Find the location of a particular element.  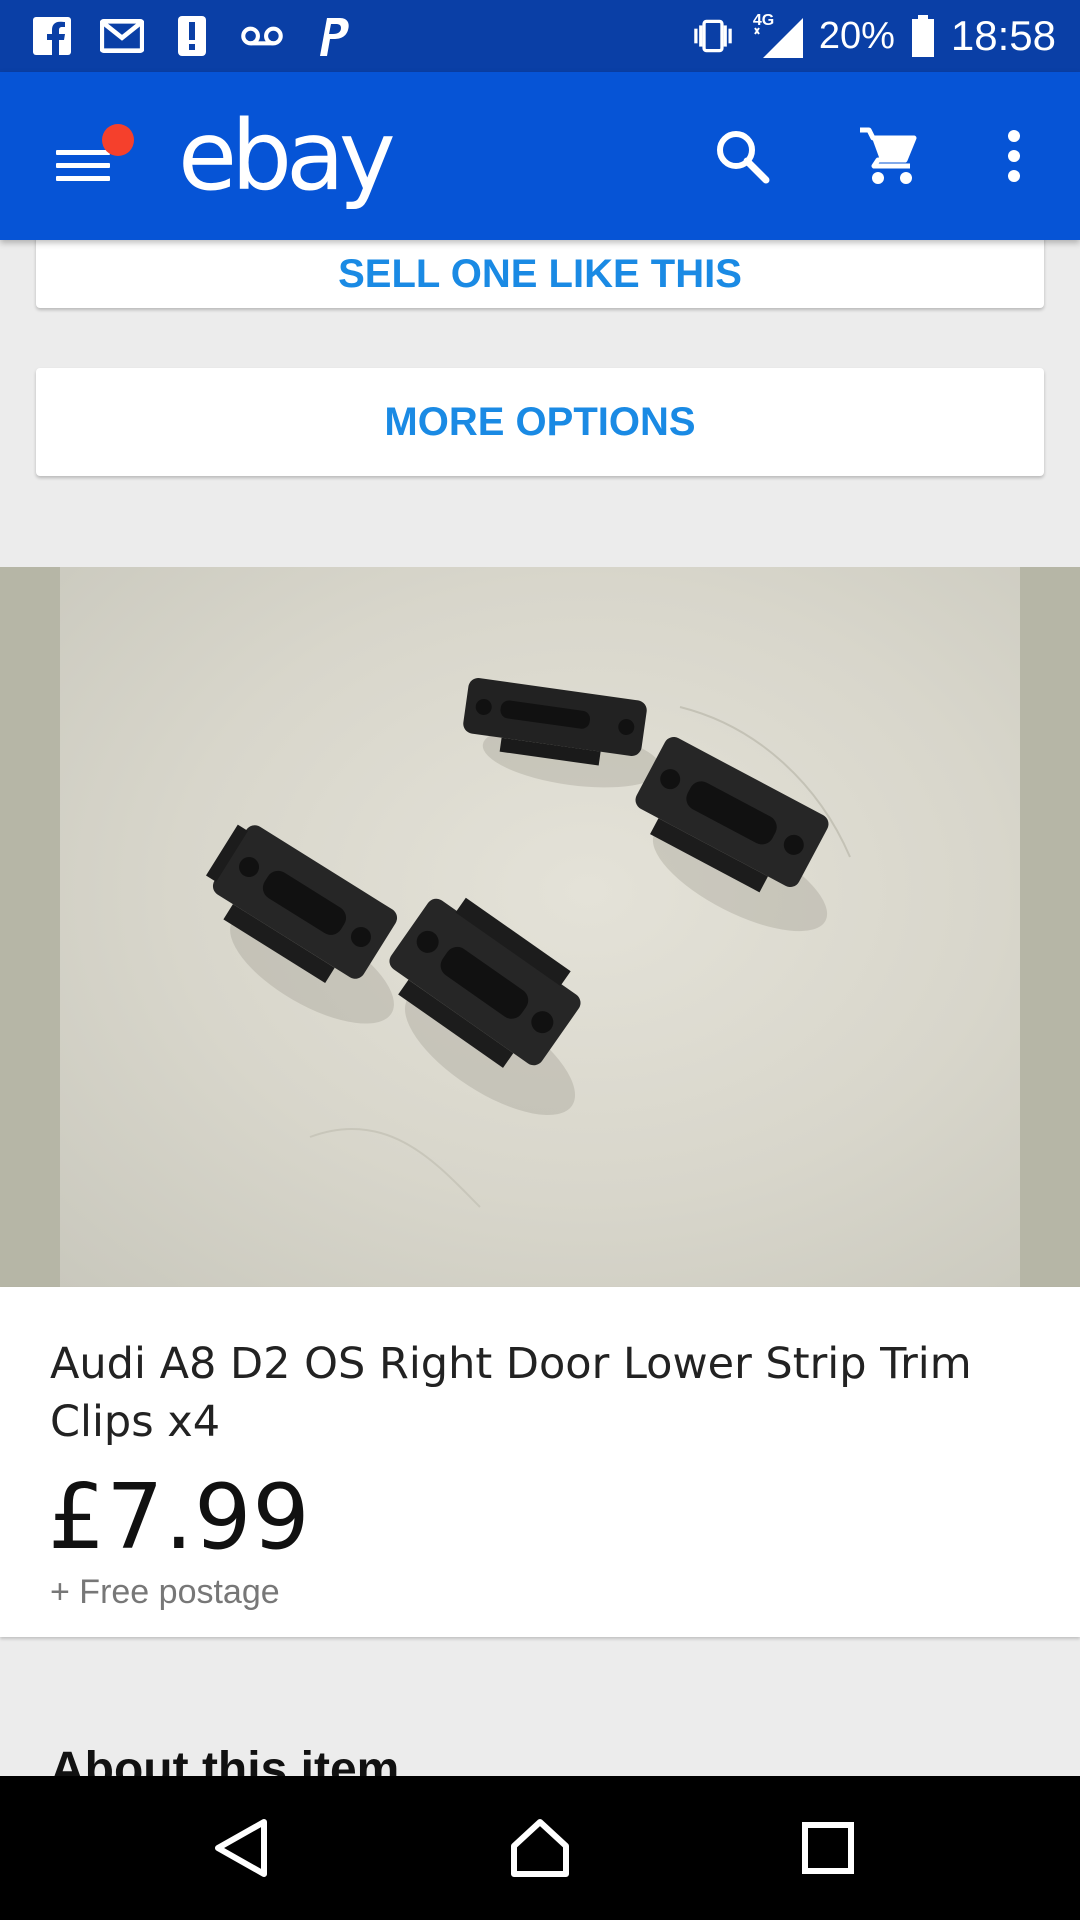

clock: 18:58 is located at coordinates (1003, 35).